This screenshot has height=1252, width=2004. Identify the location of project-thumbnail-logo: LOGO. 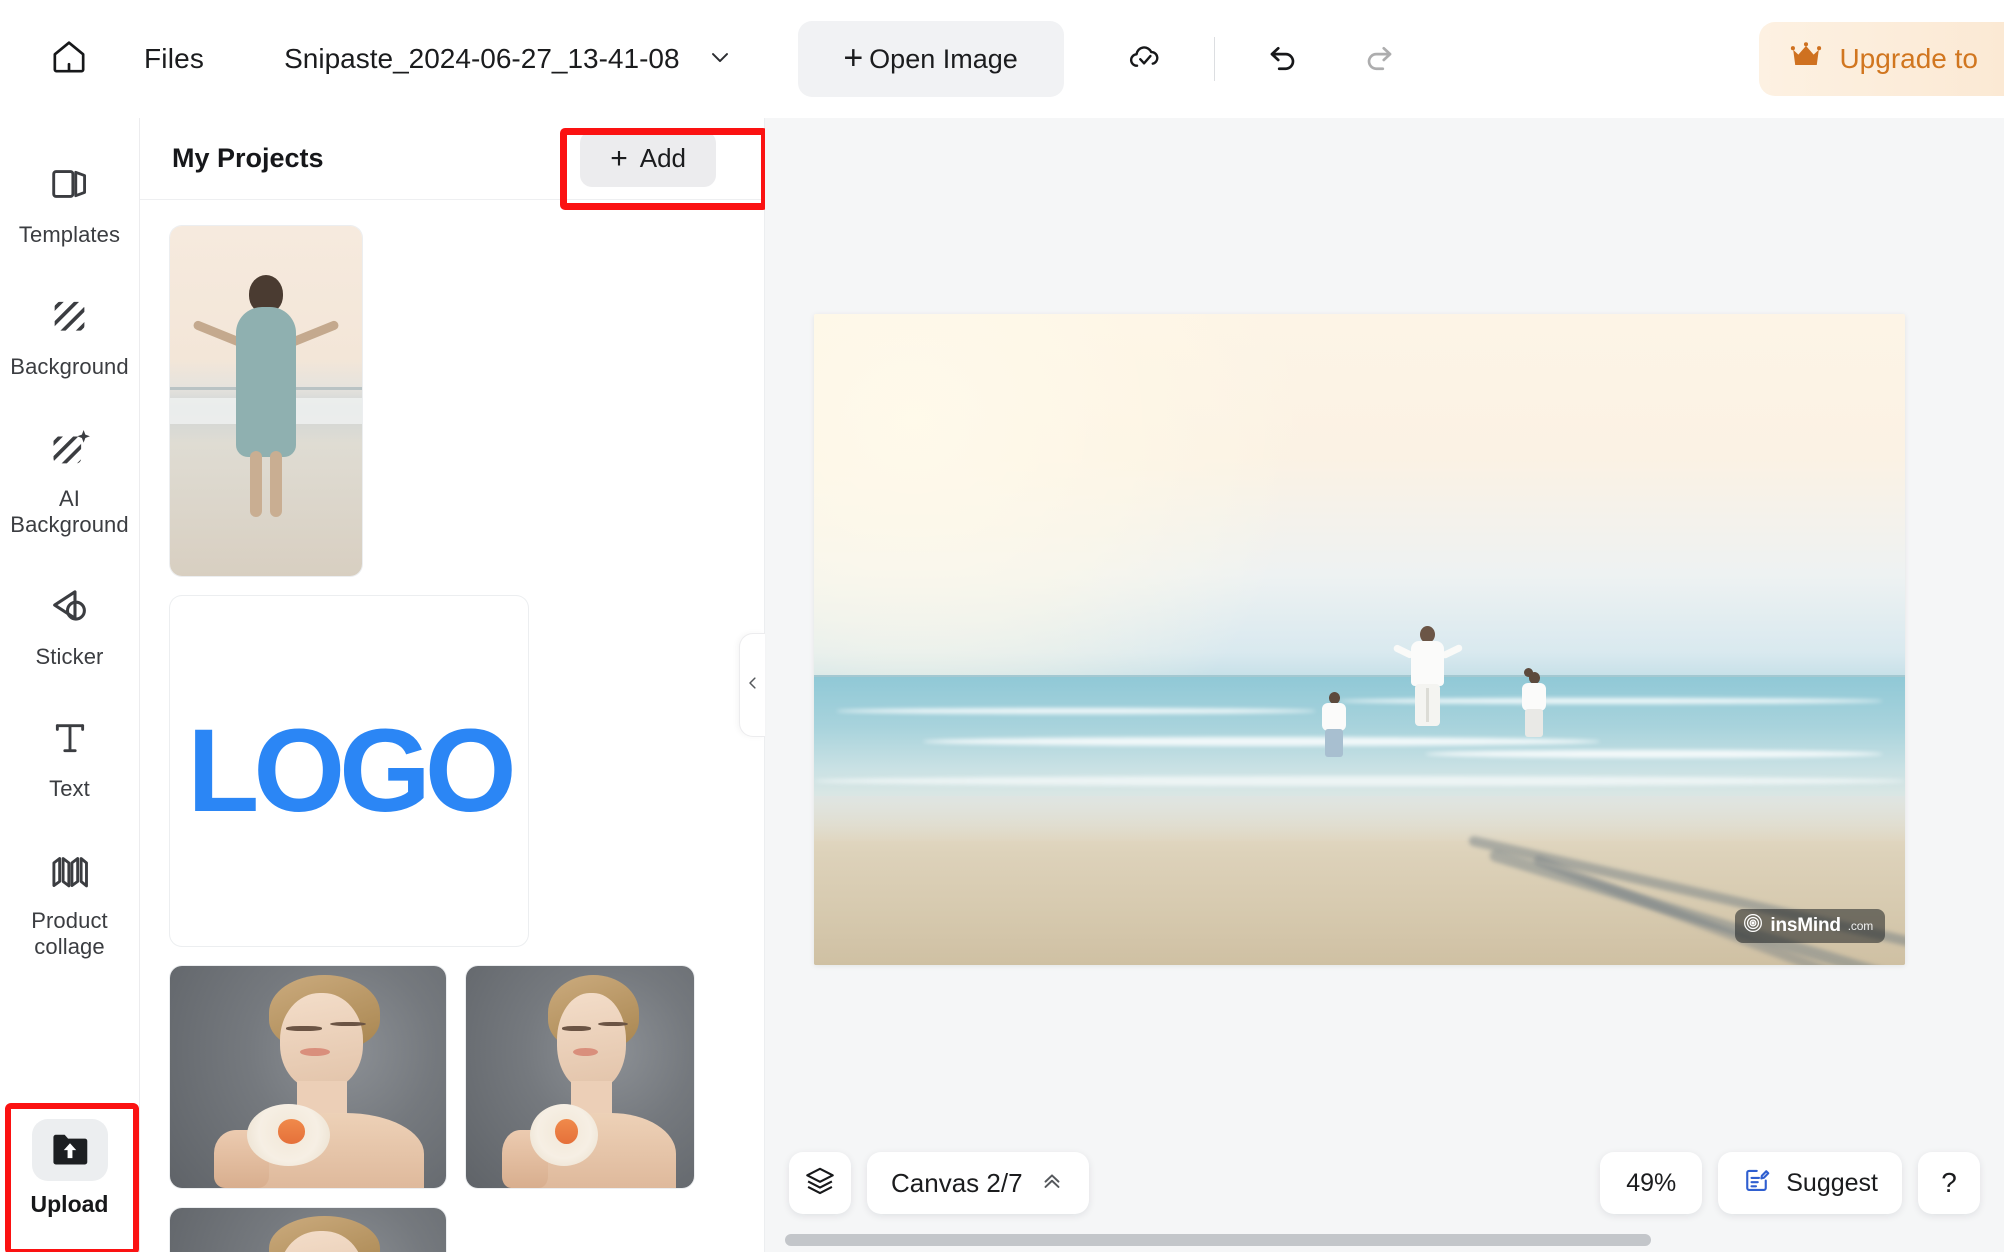
(349, 771).